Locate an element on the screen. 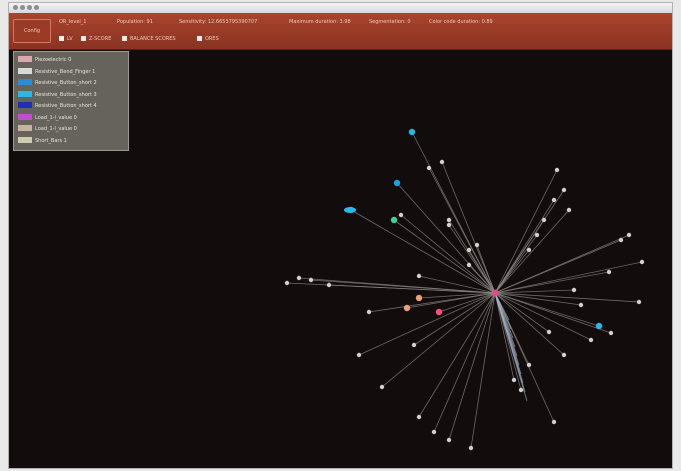 The width and height of the screenshot is (681, 471). checkbox-zscore: Z-SCORE is located at coordinates (96, 39).